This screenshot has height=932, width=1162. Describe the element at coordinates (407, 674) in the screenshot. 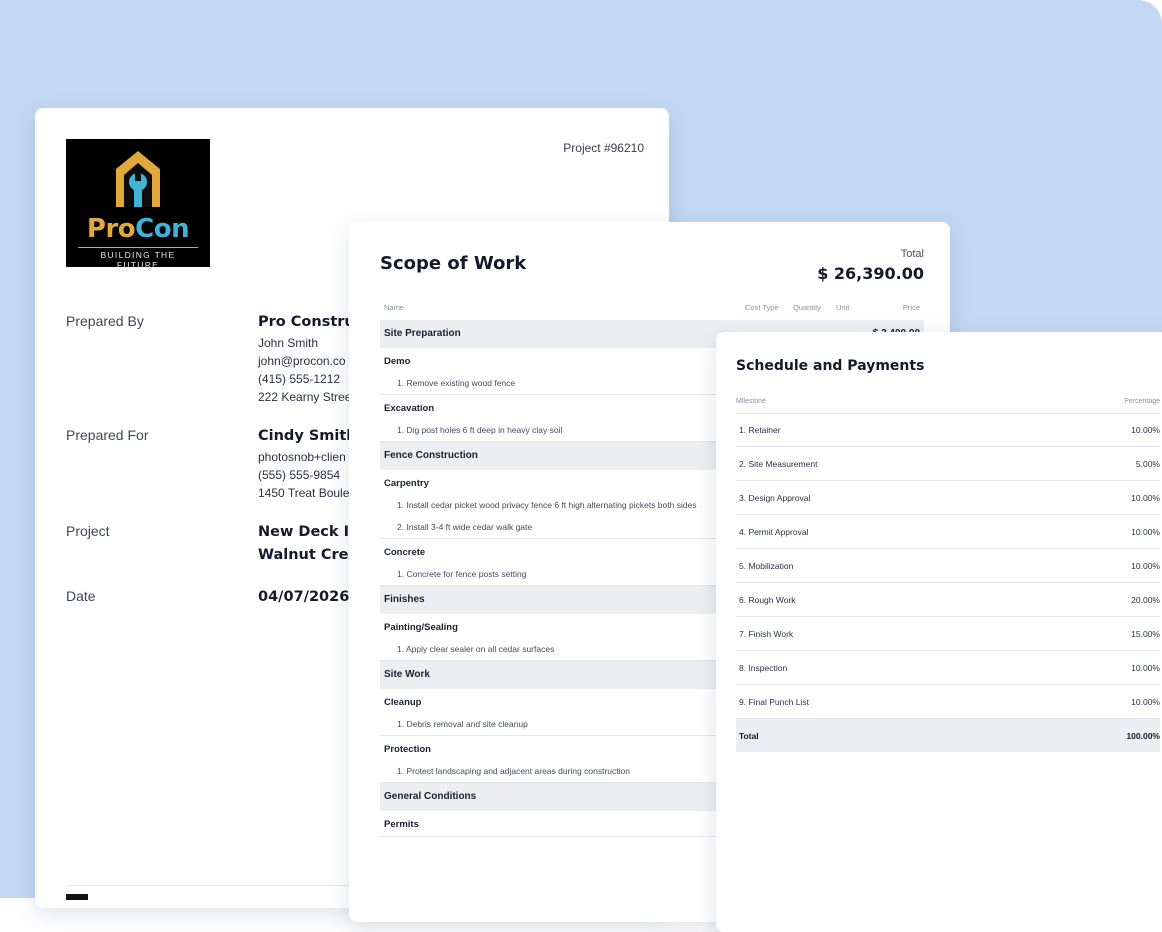

I see `scope-section-title: Site Work` at that location.